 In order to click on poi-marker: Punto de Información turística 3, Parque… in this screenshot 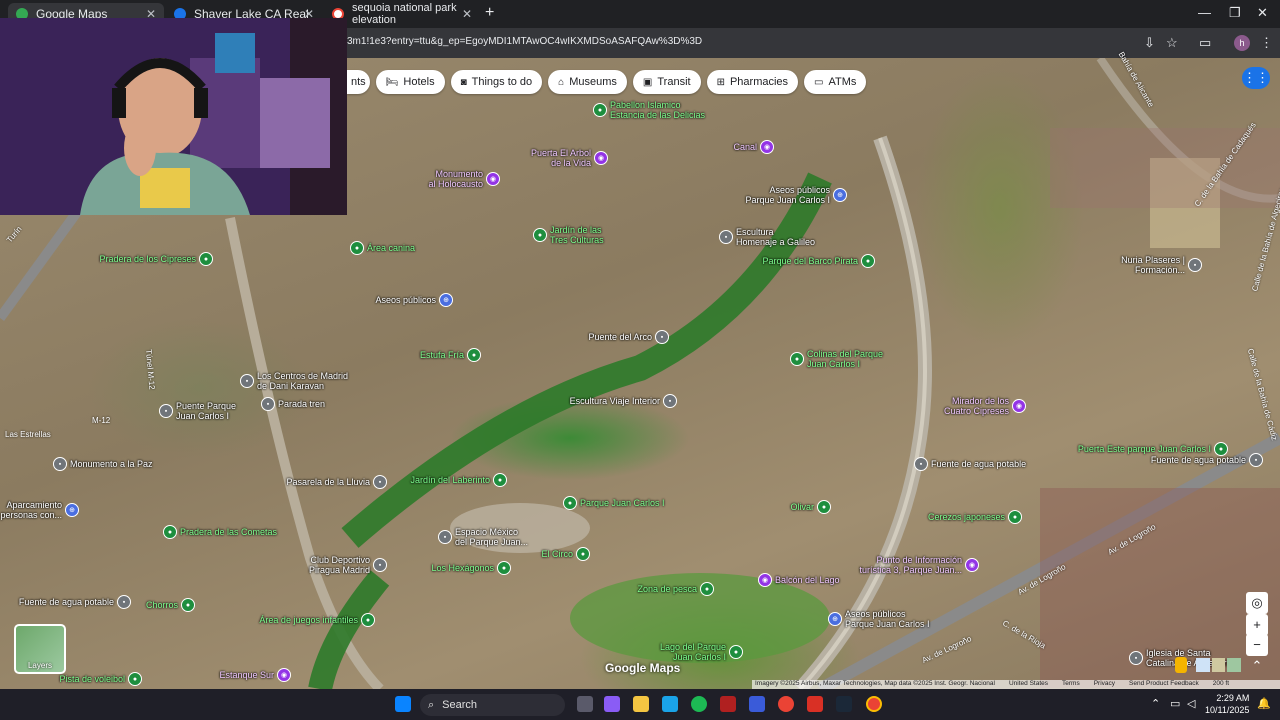, I will do `click(919, 565)`.